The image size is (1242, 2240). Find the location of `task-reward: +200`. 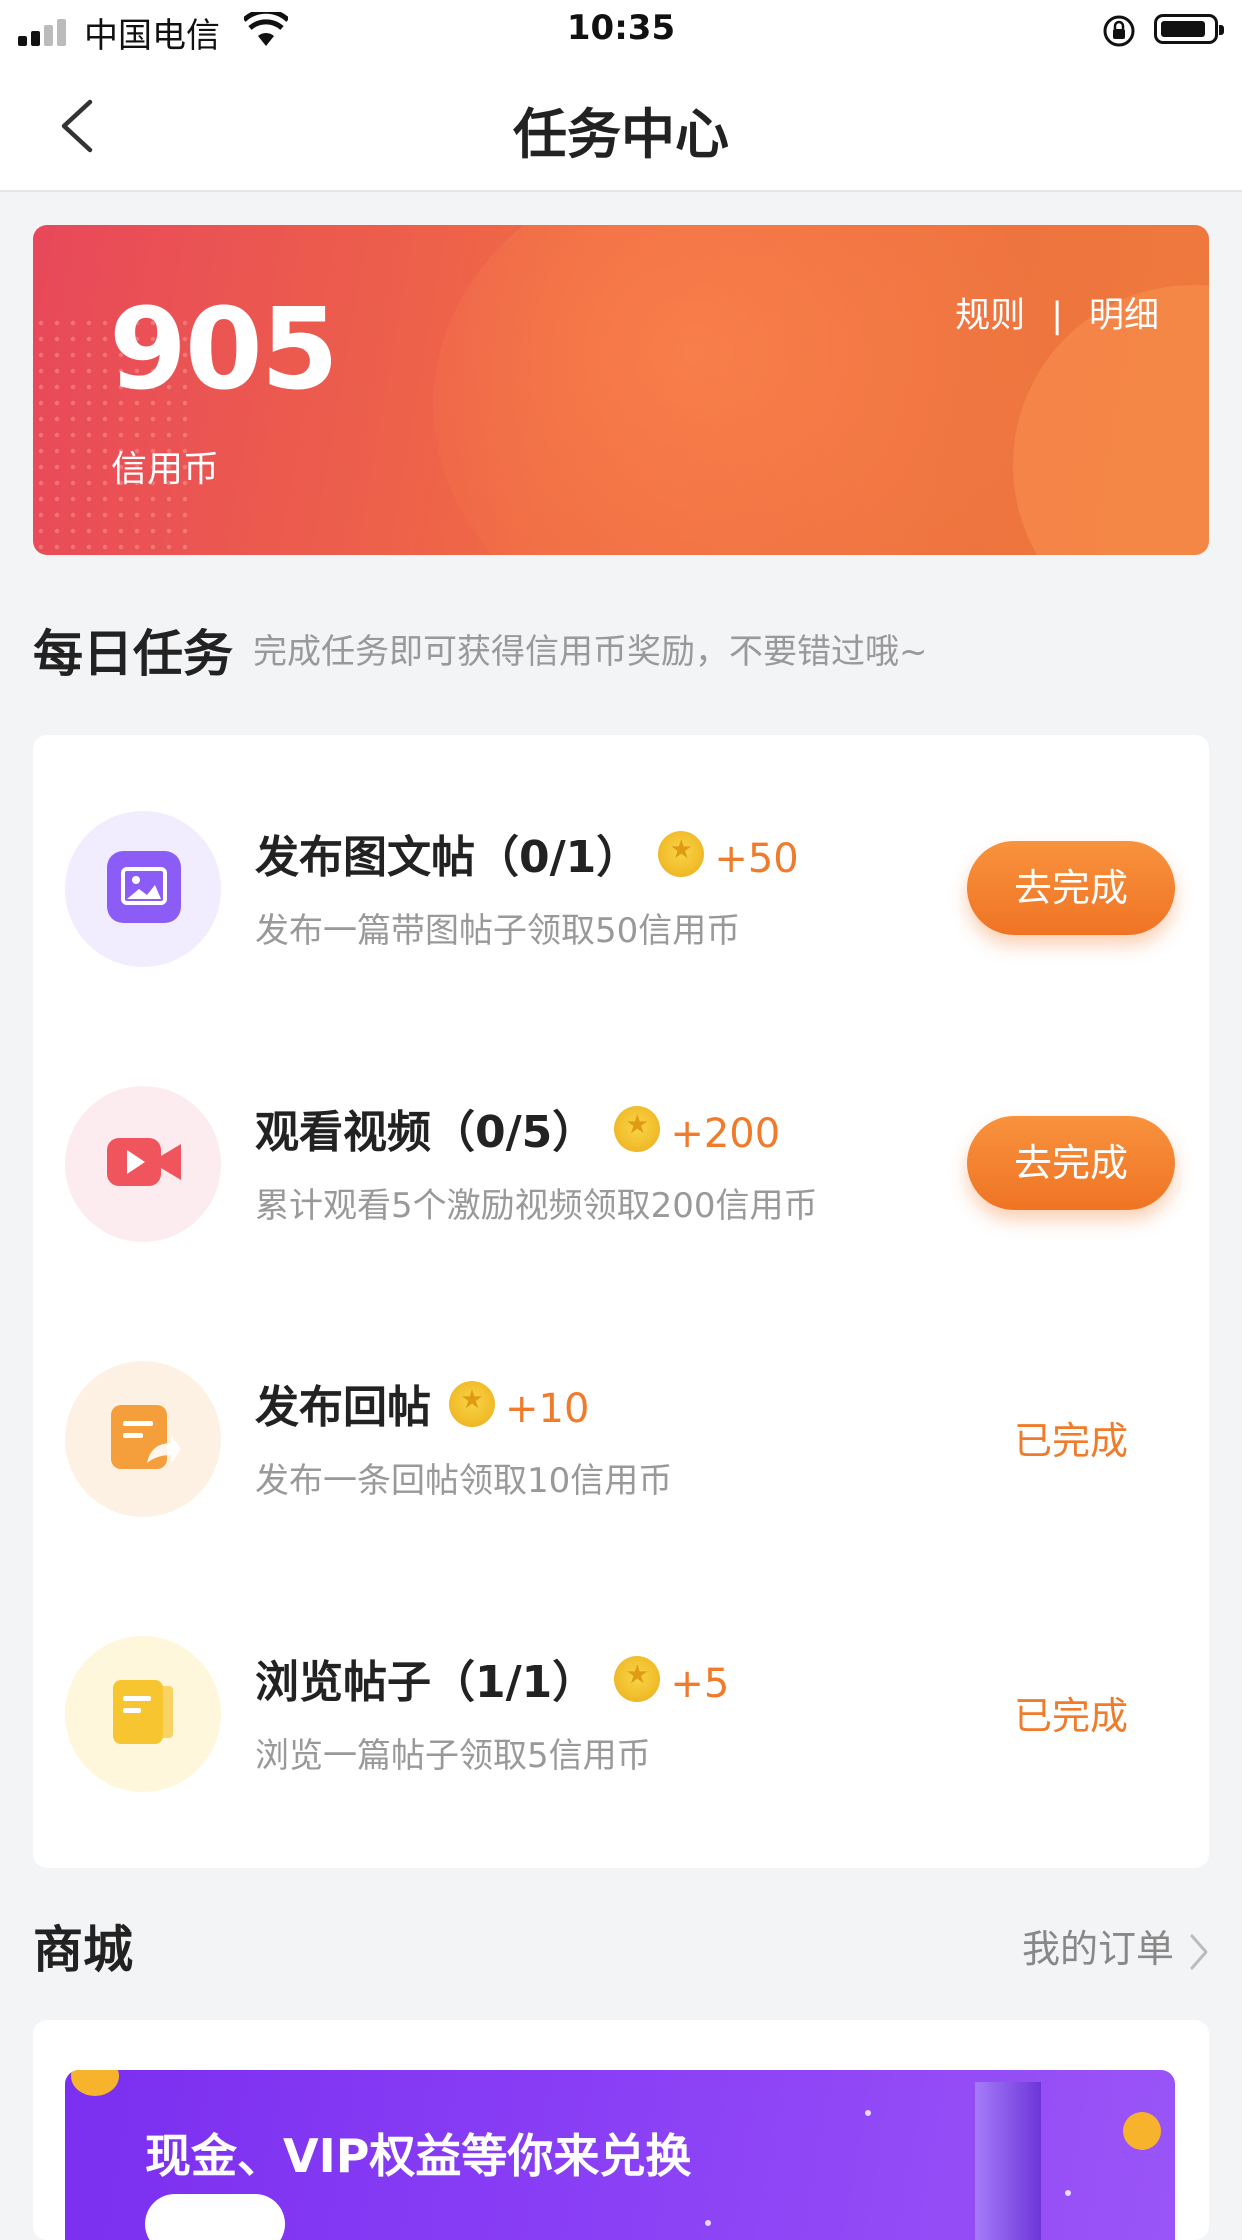

task-reward: +200 is located at coordinates (725, 1134).